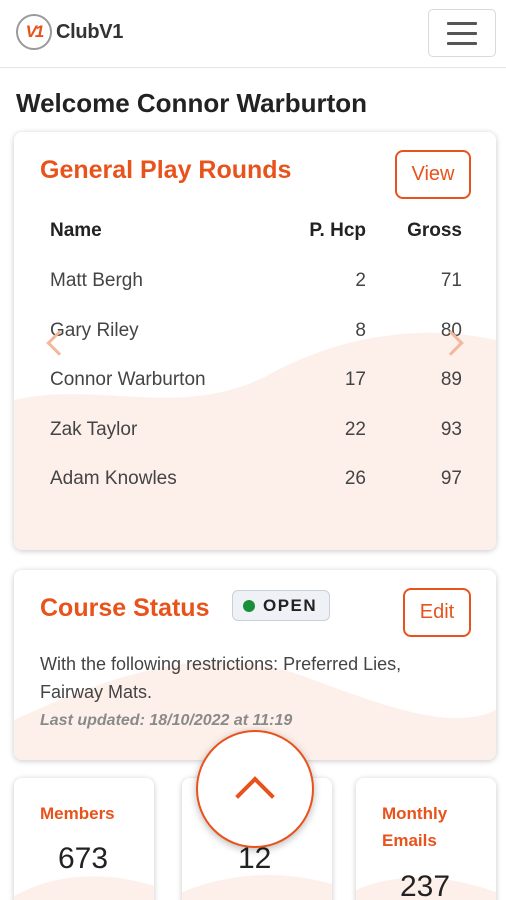 This screenshot has height=900, width=506. I want to click on stat-card-monthly-emails: Monthly Emails 237, so click(426, 839).